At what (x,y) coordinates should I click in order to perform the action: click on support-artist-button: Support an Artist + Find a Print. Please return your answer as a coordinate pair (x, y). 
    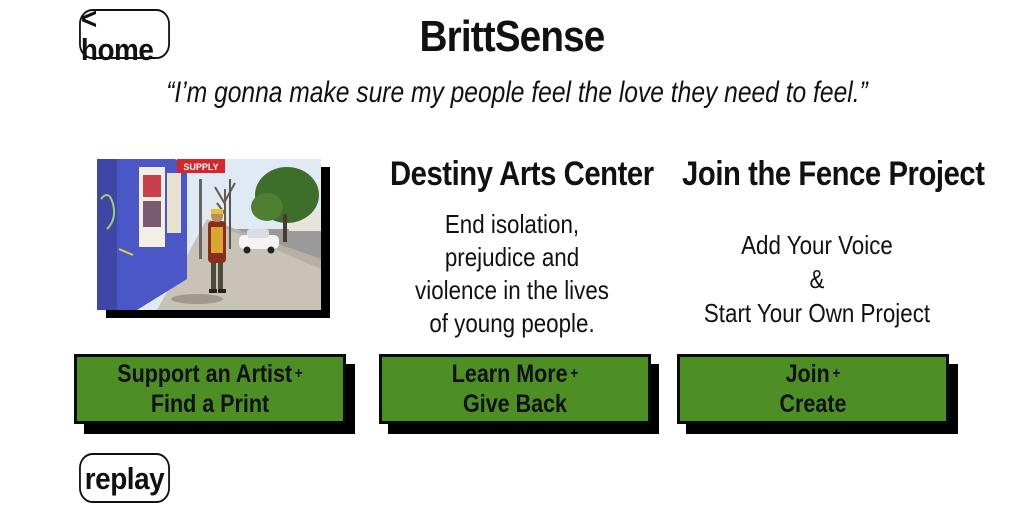
    Looking at the image, I should click on (210, 389).